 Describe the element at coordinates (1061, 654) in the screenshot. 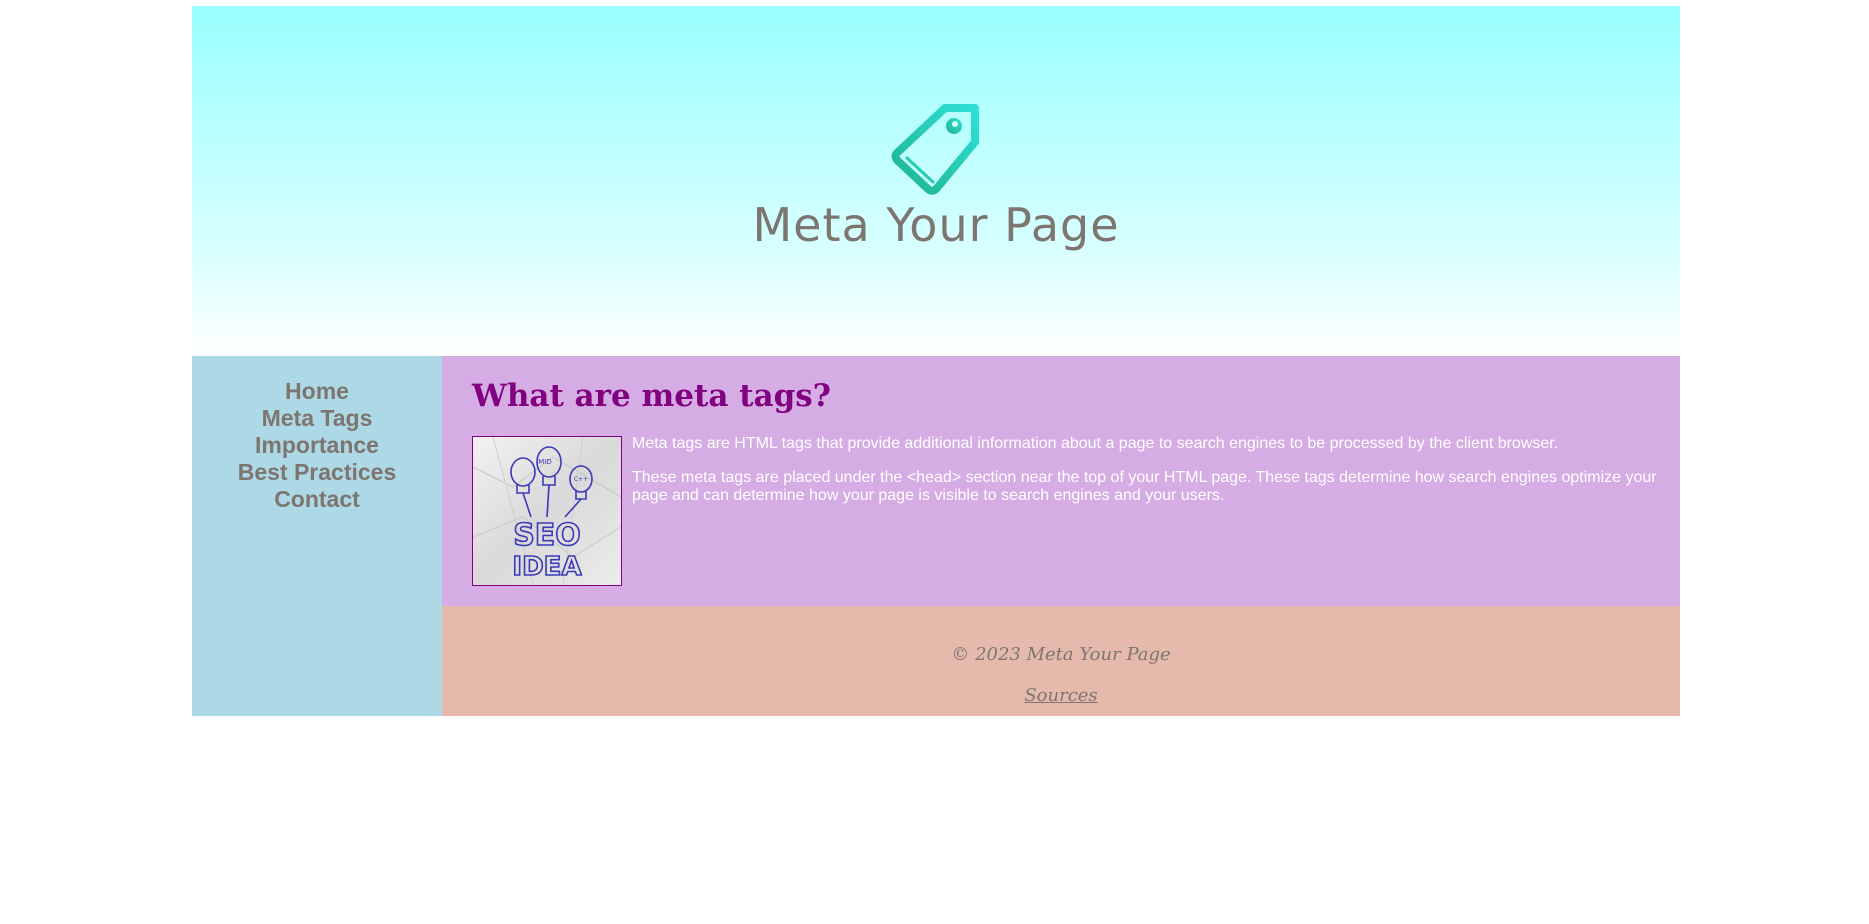

I see `copyright-text: © 2023 Meta Your Page` at that location.